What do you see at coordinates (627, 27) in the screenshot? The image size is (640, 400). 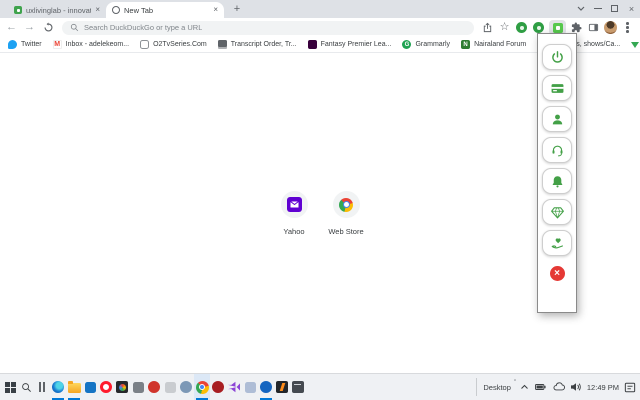 I see `menu-kebab-icon` at bounding box center [627, 27].